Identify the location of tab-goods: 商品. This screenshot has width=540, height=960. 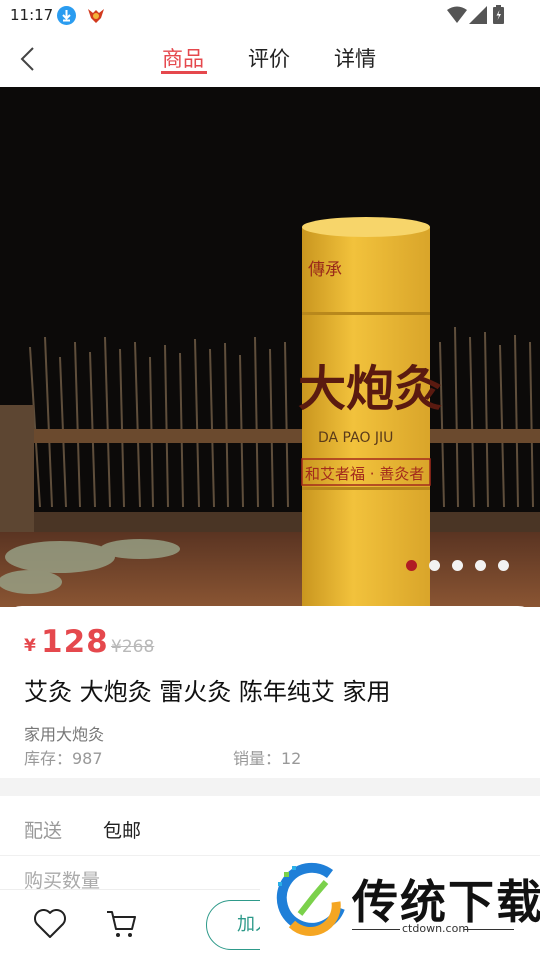
(183, 58).